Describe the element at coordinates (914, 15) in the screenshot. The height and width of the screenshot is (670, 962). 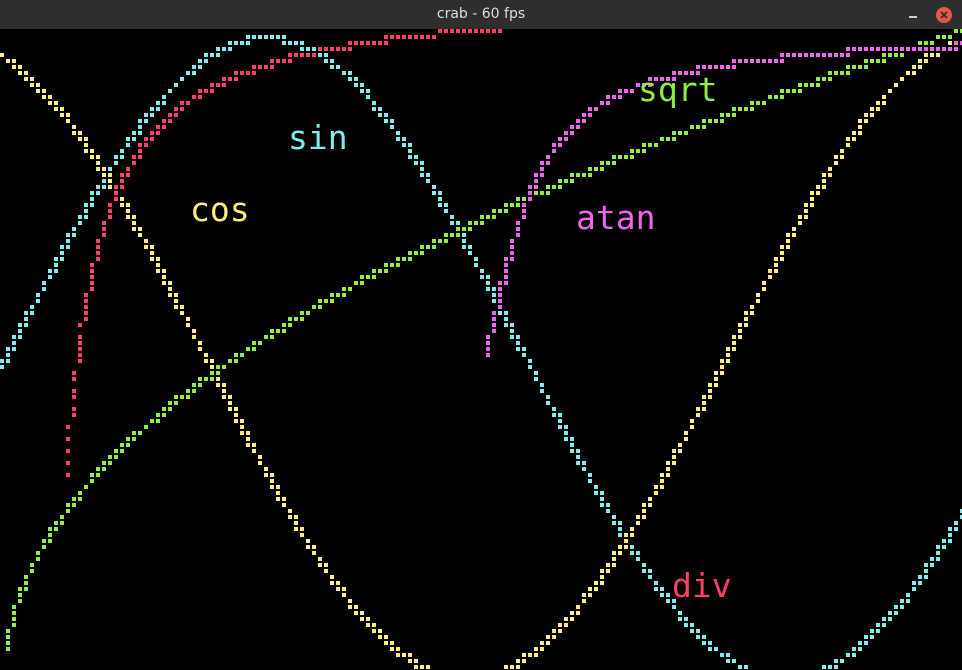
I see `minimize-button` at that location.